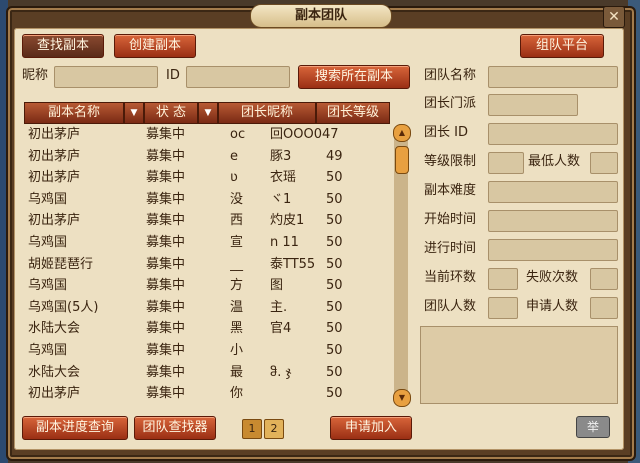  Describe the element at coordinates (354, 77) in the screenshot. I see `search-dungeon-button: 搜索所在副本` at that location.